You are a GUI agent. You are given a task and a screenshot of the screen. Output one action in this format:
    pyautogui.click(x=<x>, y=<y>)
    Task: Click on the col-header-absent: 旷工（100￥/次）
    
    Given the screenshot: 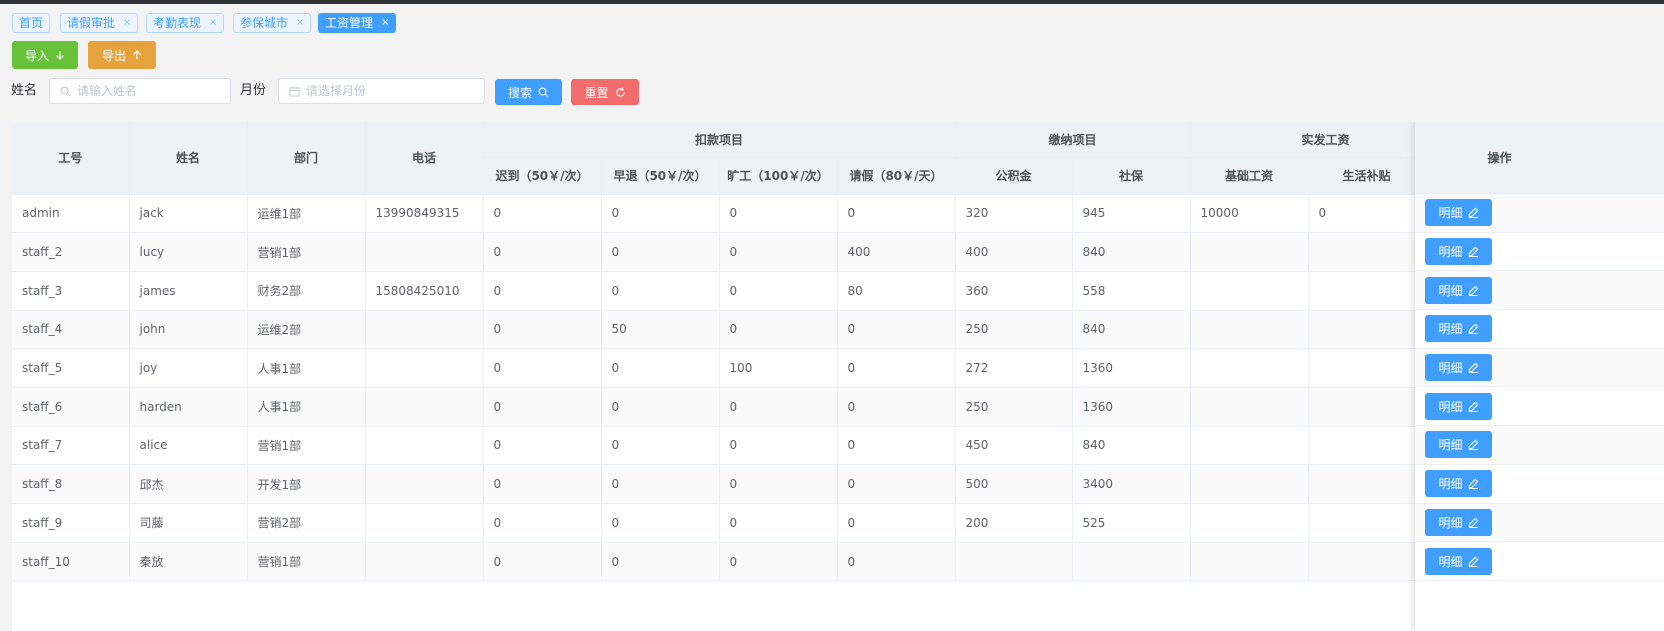 What is the action you would take?
    pyautogui.click(x=778, y=176)
    